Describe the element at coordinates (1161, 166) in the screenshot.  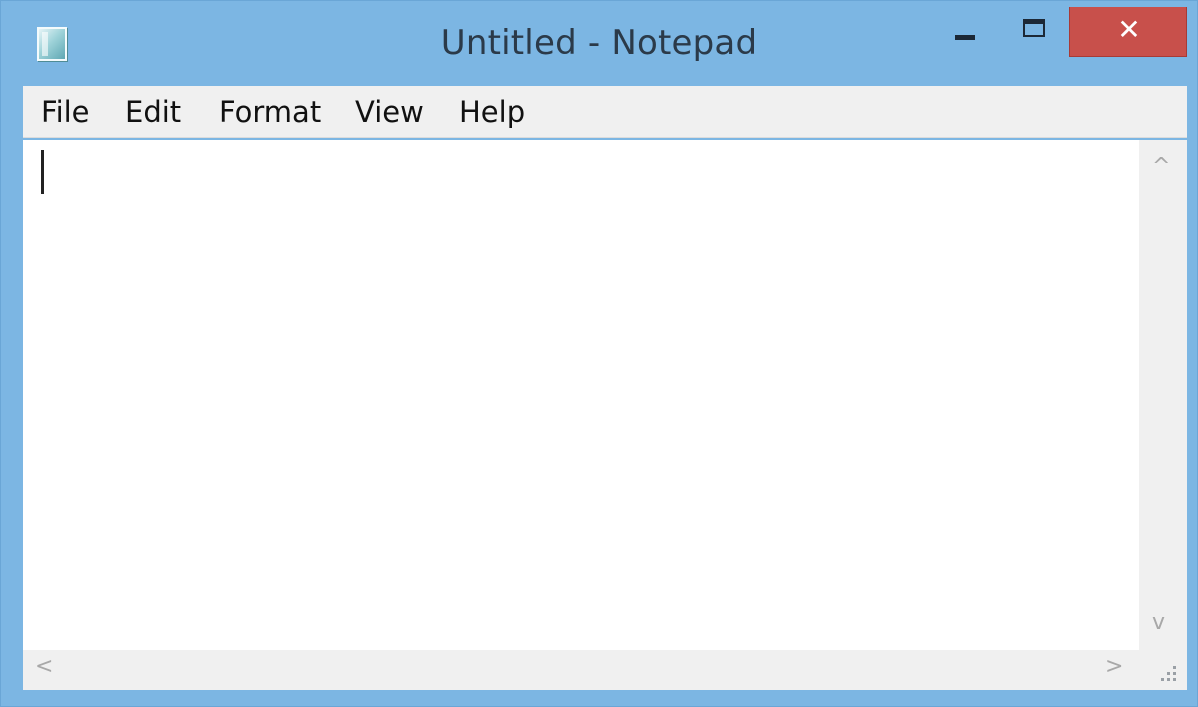
I see `scroll-up-arrow-icon: ^` at that location.